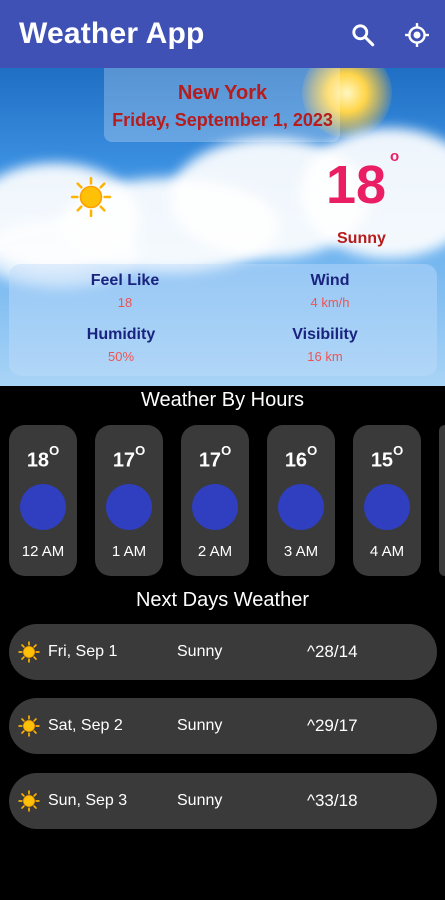 This screenshot has height=900, width=445. What do you see at coordinates (222, 400) in the screenshot?
I see `hourly-section-title: Weather By Hours` at bounding box center [222, 400].